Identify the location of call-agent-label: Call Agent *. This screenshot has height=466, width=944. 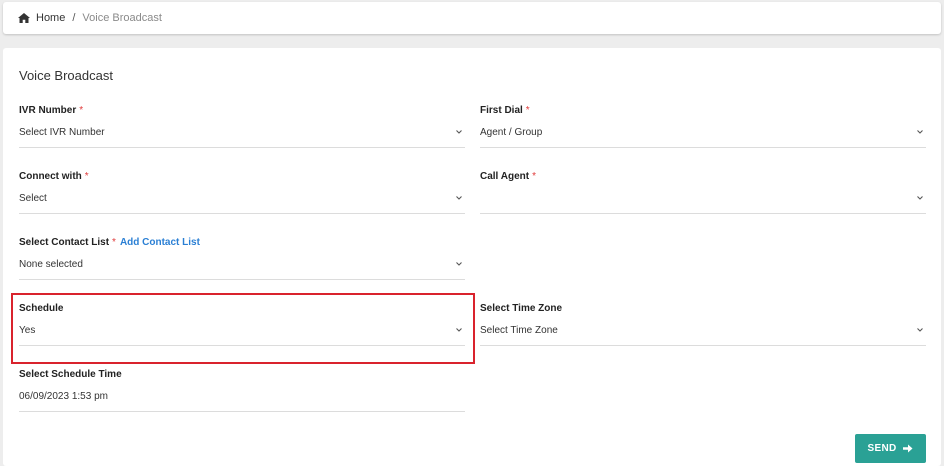
(508, 176).